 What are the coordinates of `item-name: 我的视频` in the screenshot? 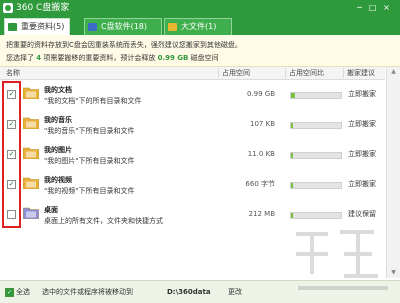 It's located at (58, 180).